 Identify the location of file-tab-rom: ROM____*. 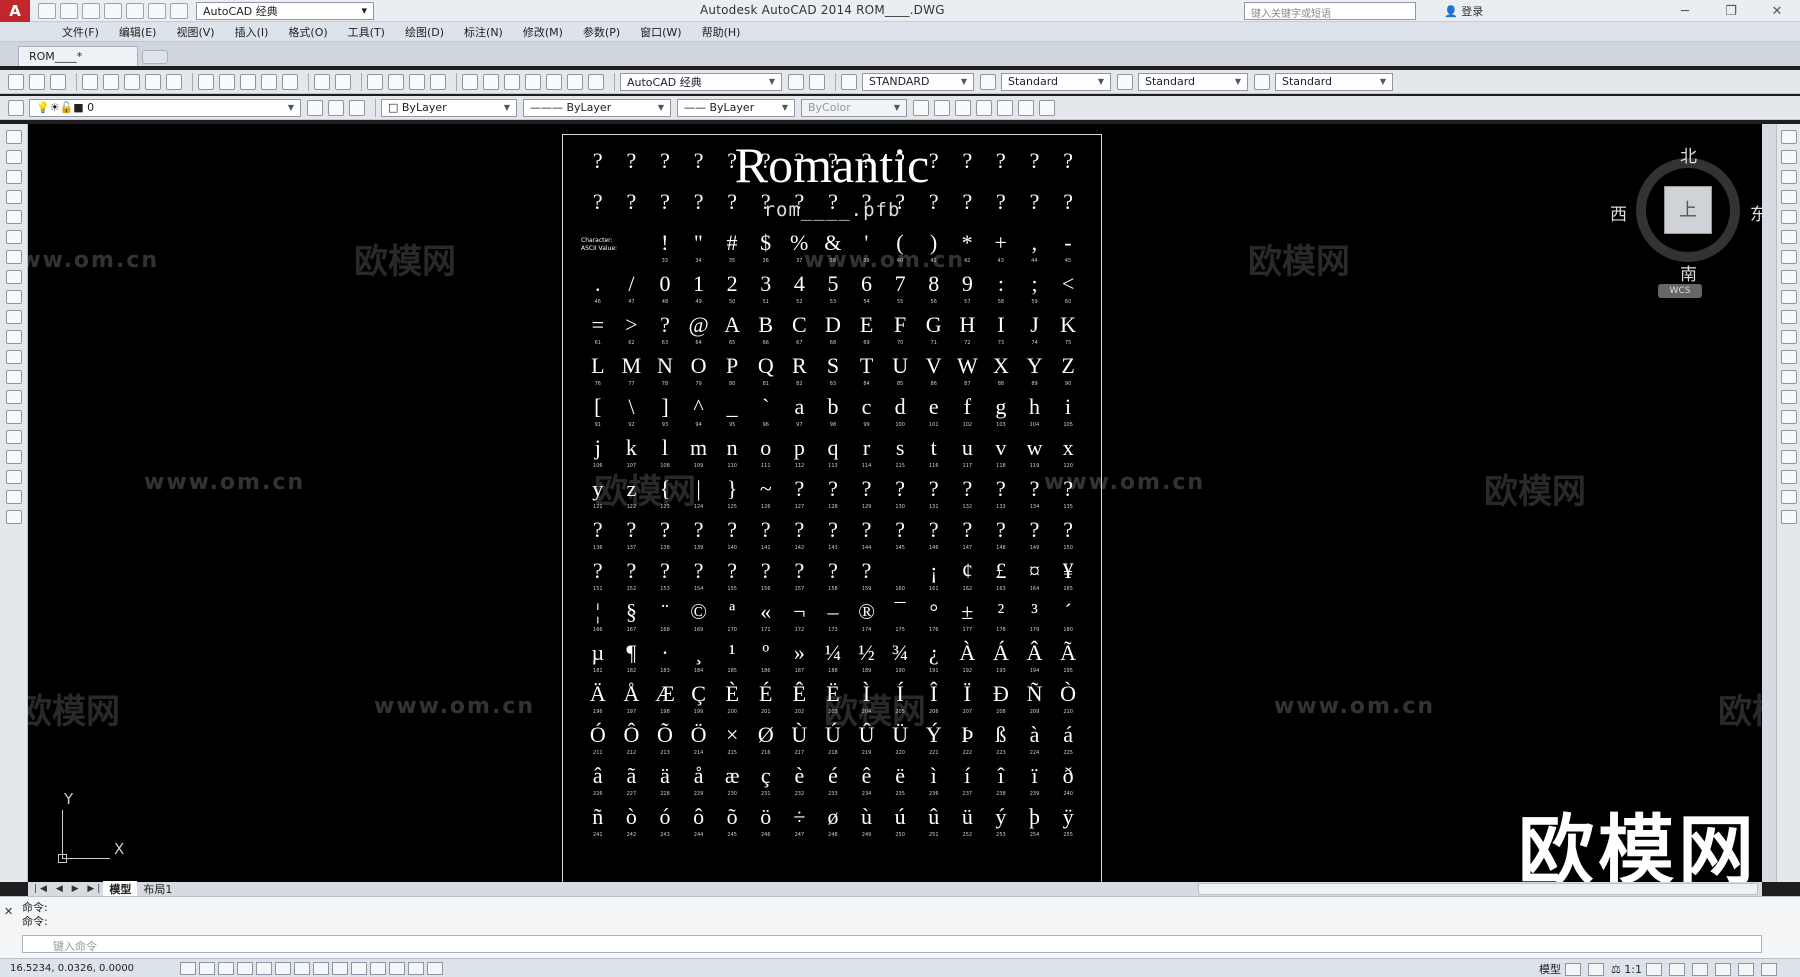
(78, 56).